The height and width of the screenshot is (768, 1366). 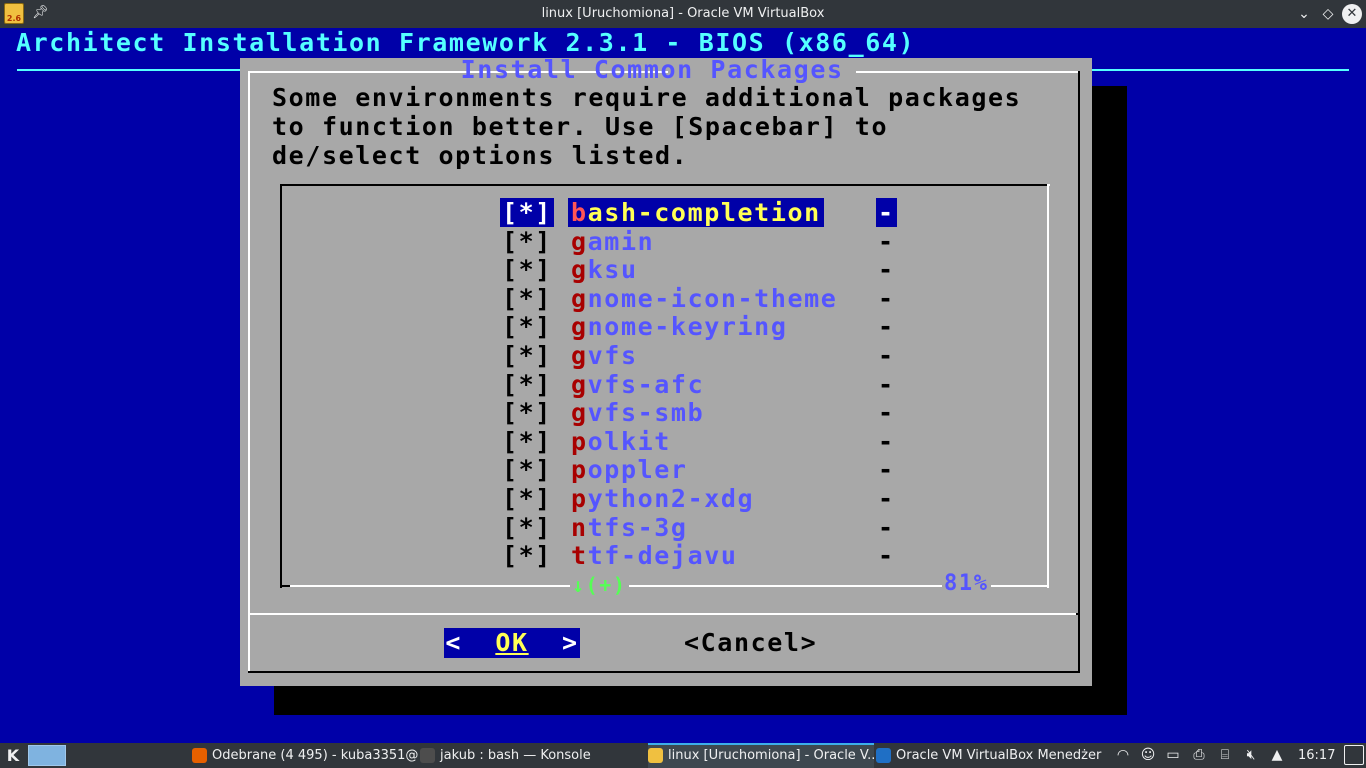 I want to click on package-item: [*] gnome-icon-theme -, so click(x=700, y=298).